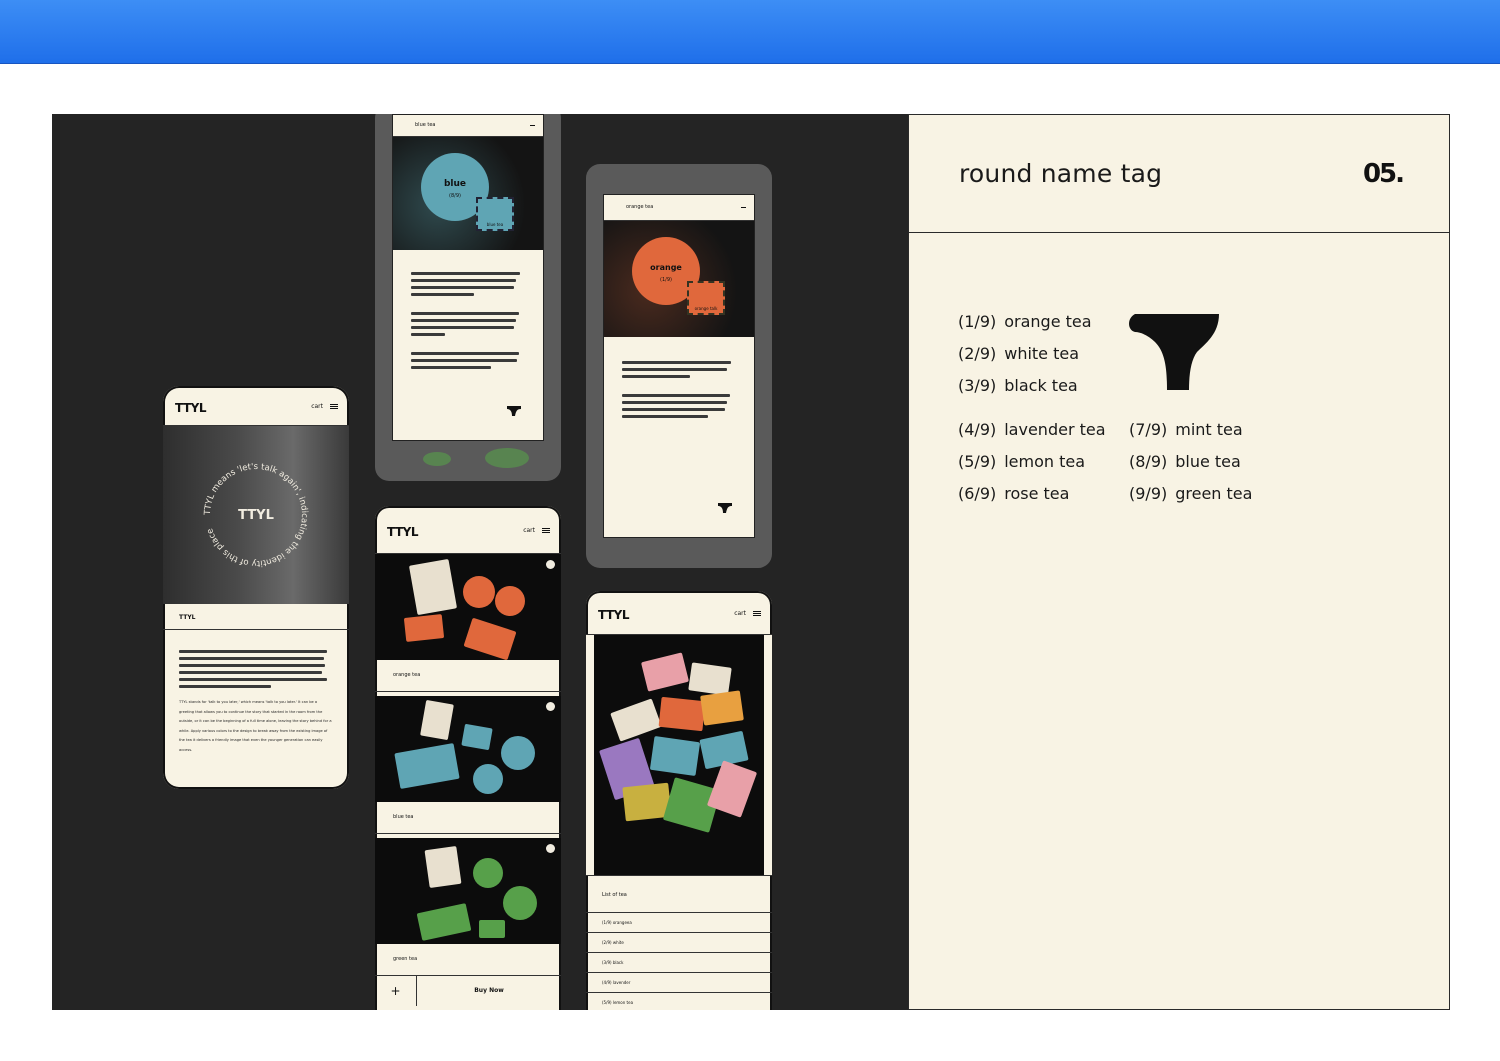  I want to click on list-item: (5/9) lemon tea, so click(679, 1001).